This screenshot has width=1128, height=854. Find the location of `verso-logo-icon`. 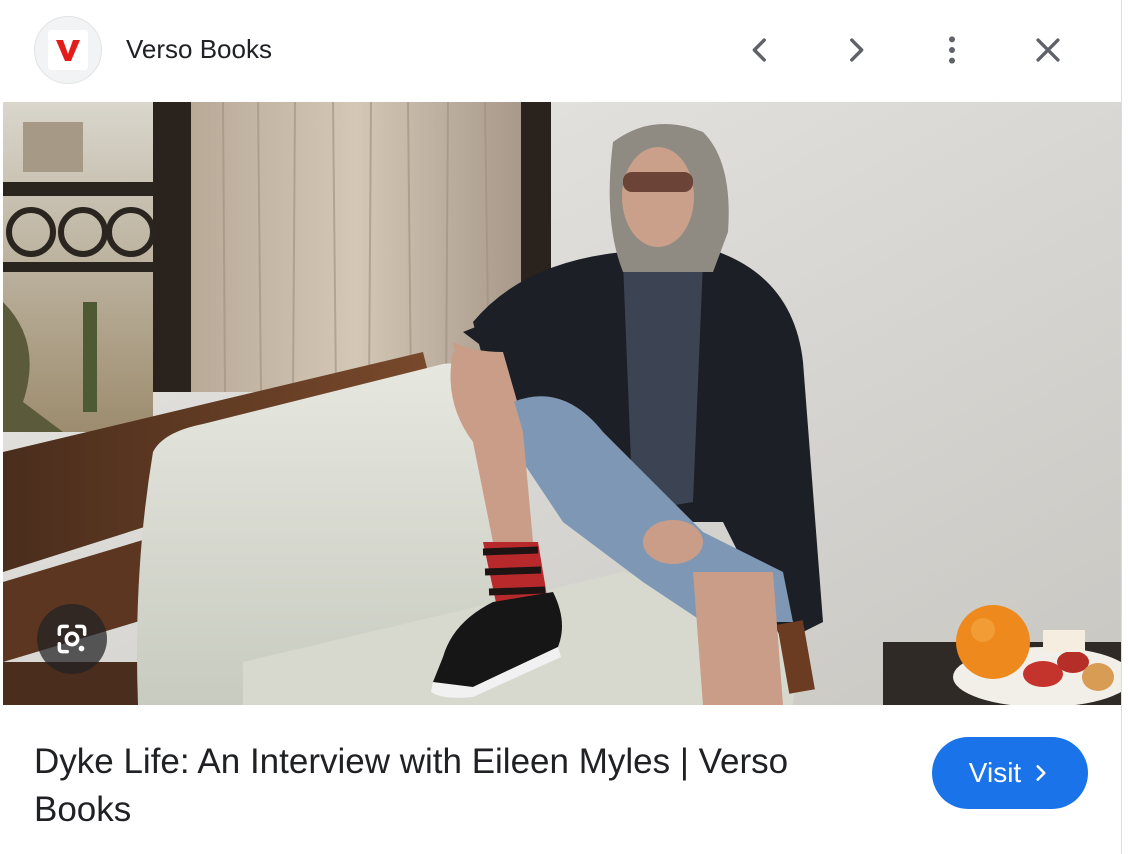

verso-logo-icon is located at coordinates (68, 50).